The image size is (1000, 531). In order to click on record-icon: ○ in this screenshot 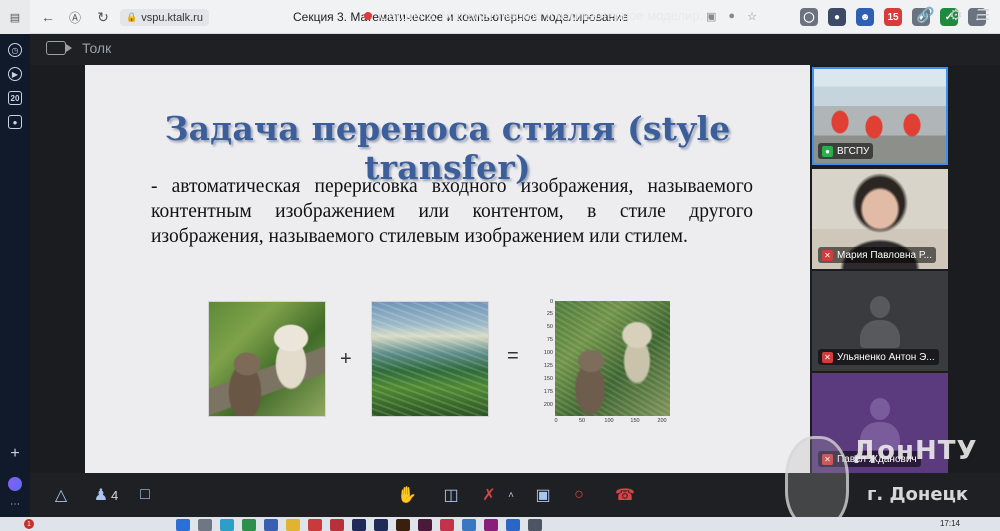, I will do `click(579, 495)`.